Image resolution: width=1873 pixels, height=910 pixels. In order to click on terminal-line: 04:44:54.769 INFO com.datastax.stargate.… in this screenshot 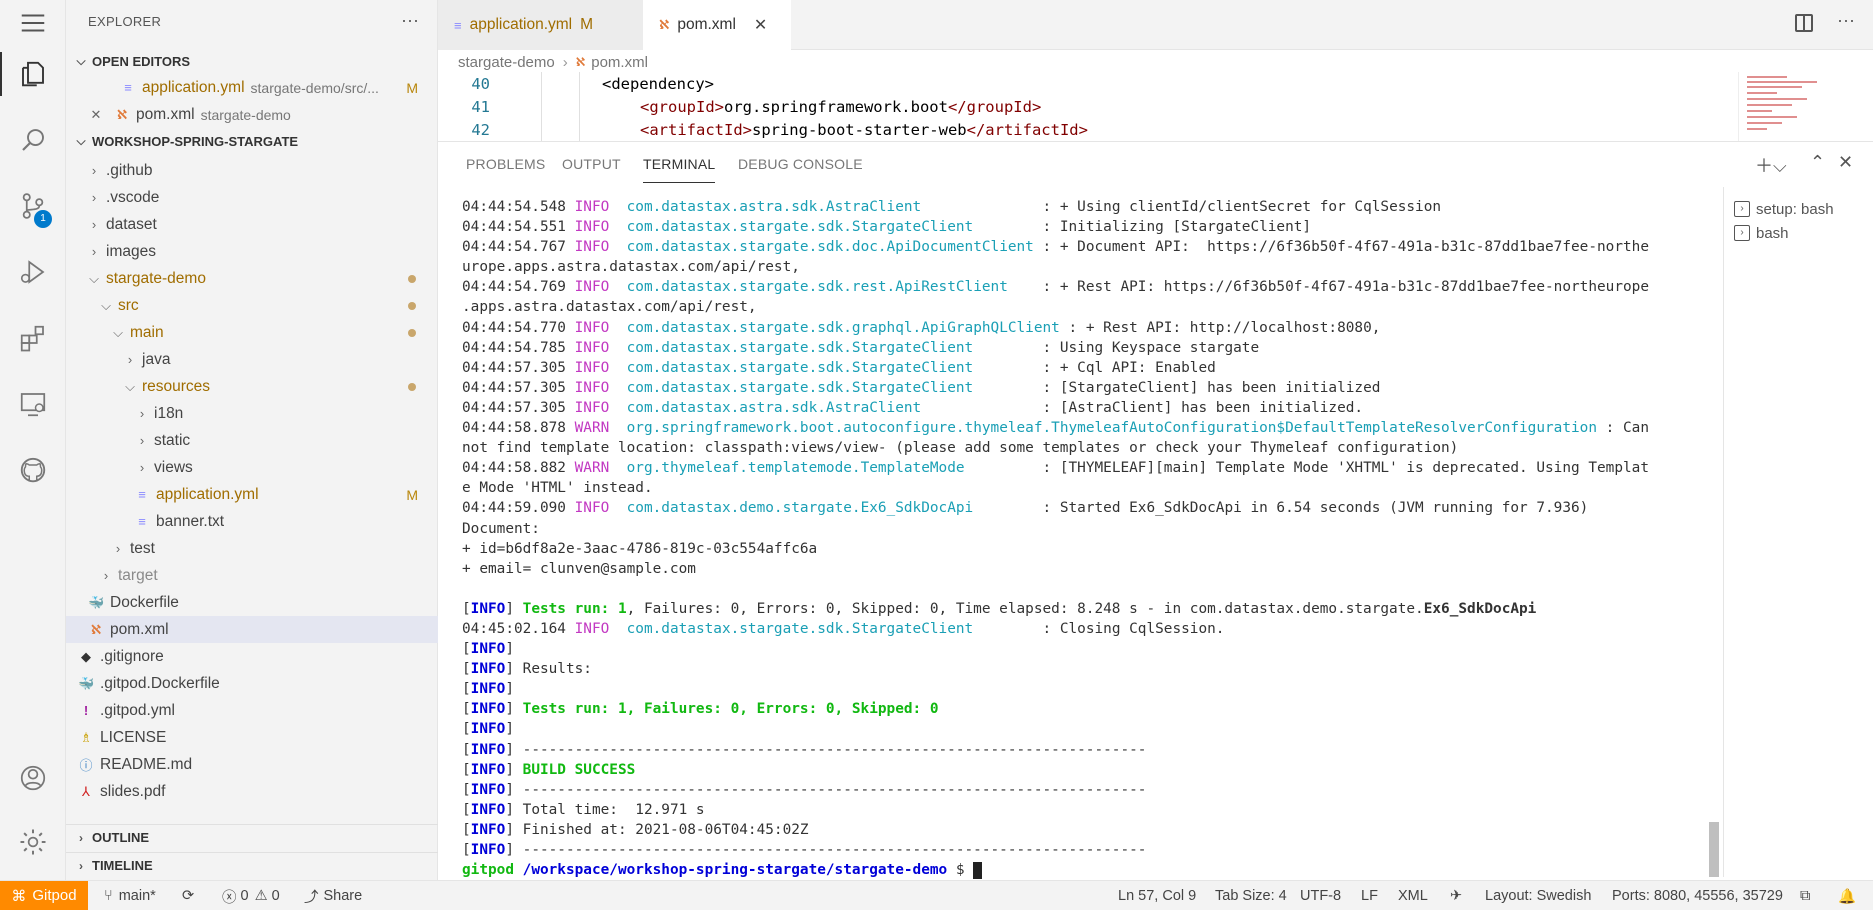, I will do `click(1167, 287)`.